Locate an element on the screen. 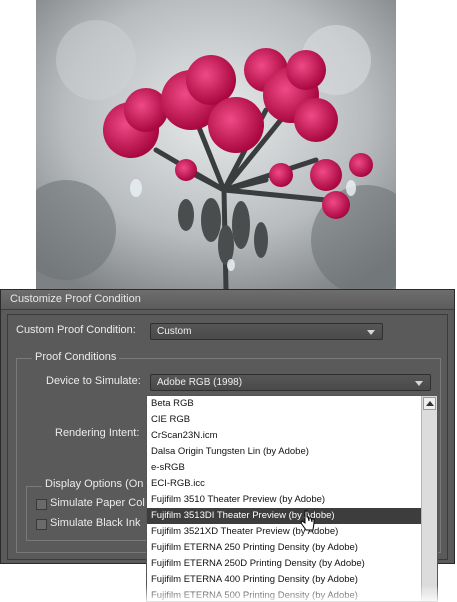 This screenshot has height=602, width=457. dropdown-item: ECI-RGB.icc is located at coordinates (284, 484).